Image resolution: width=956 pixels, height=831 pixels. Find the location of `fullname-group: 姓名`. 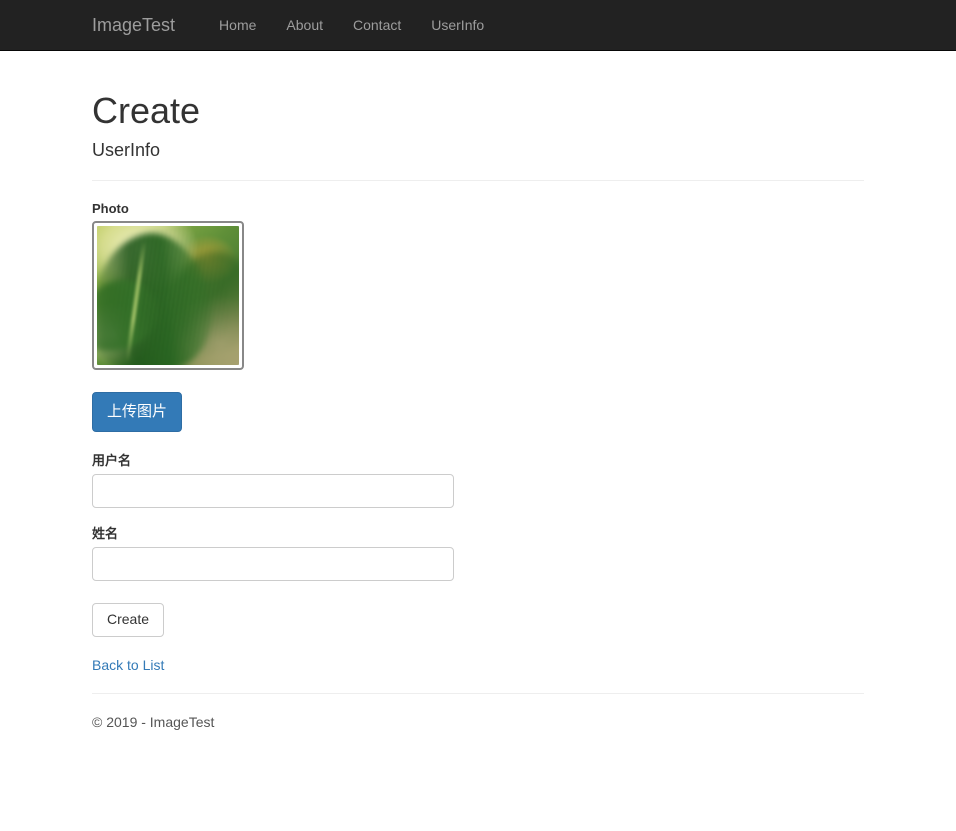

fullname-group: 姓名 is located at coordinates (478, 552).